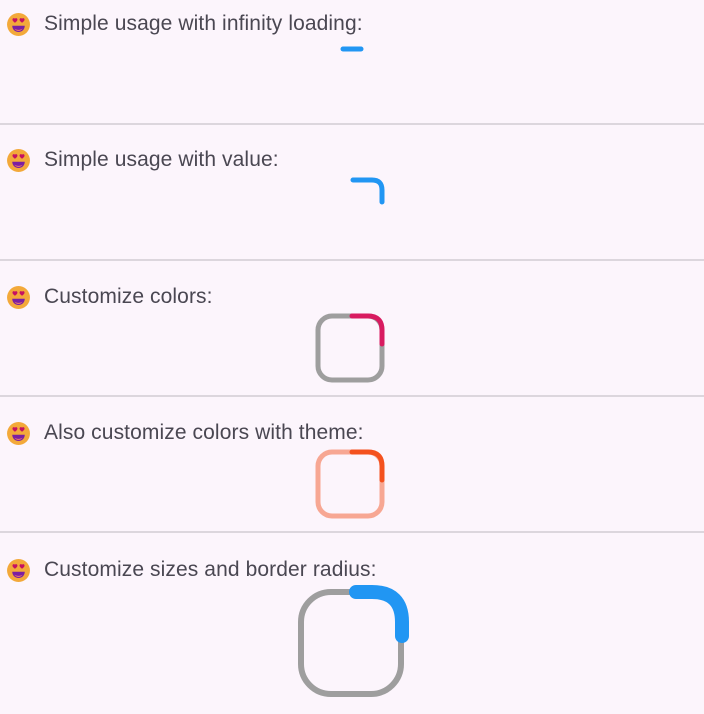 Image resolution: width=704 pixels, height=714 pixels. What do you see at coordinates (128, 296) in the screenshot?
I see `section-label: Customize colors:` at bounding box center [128, 296].